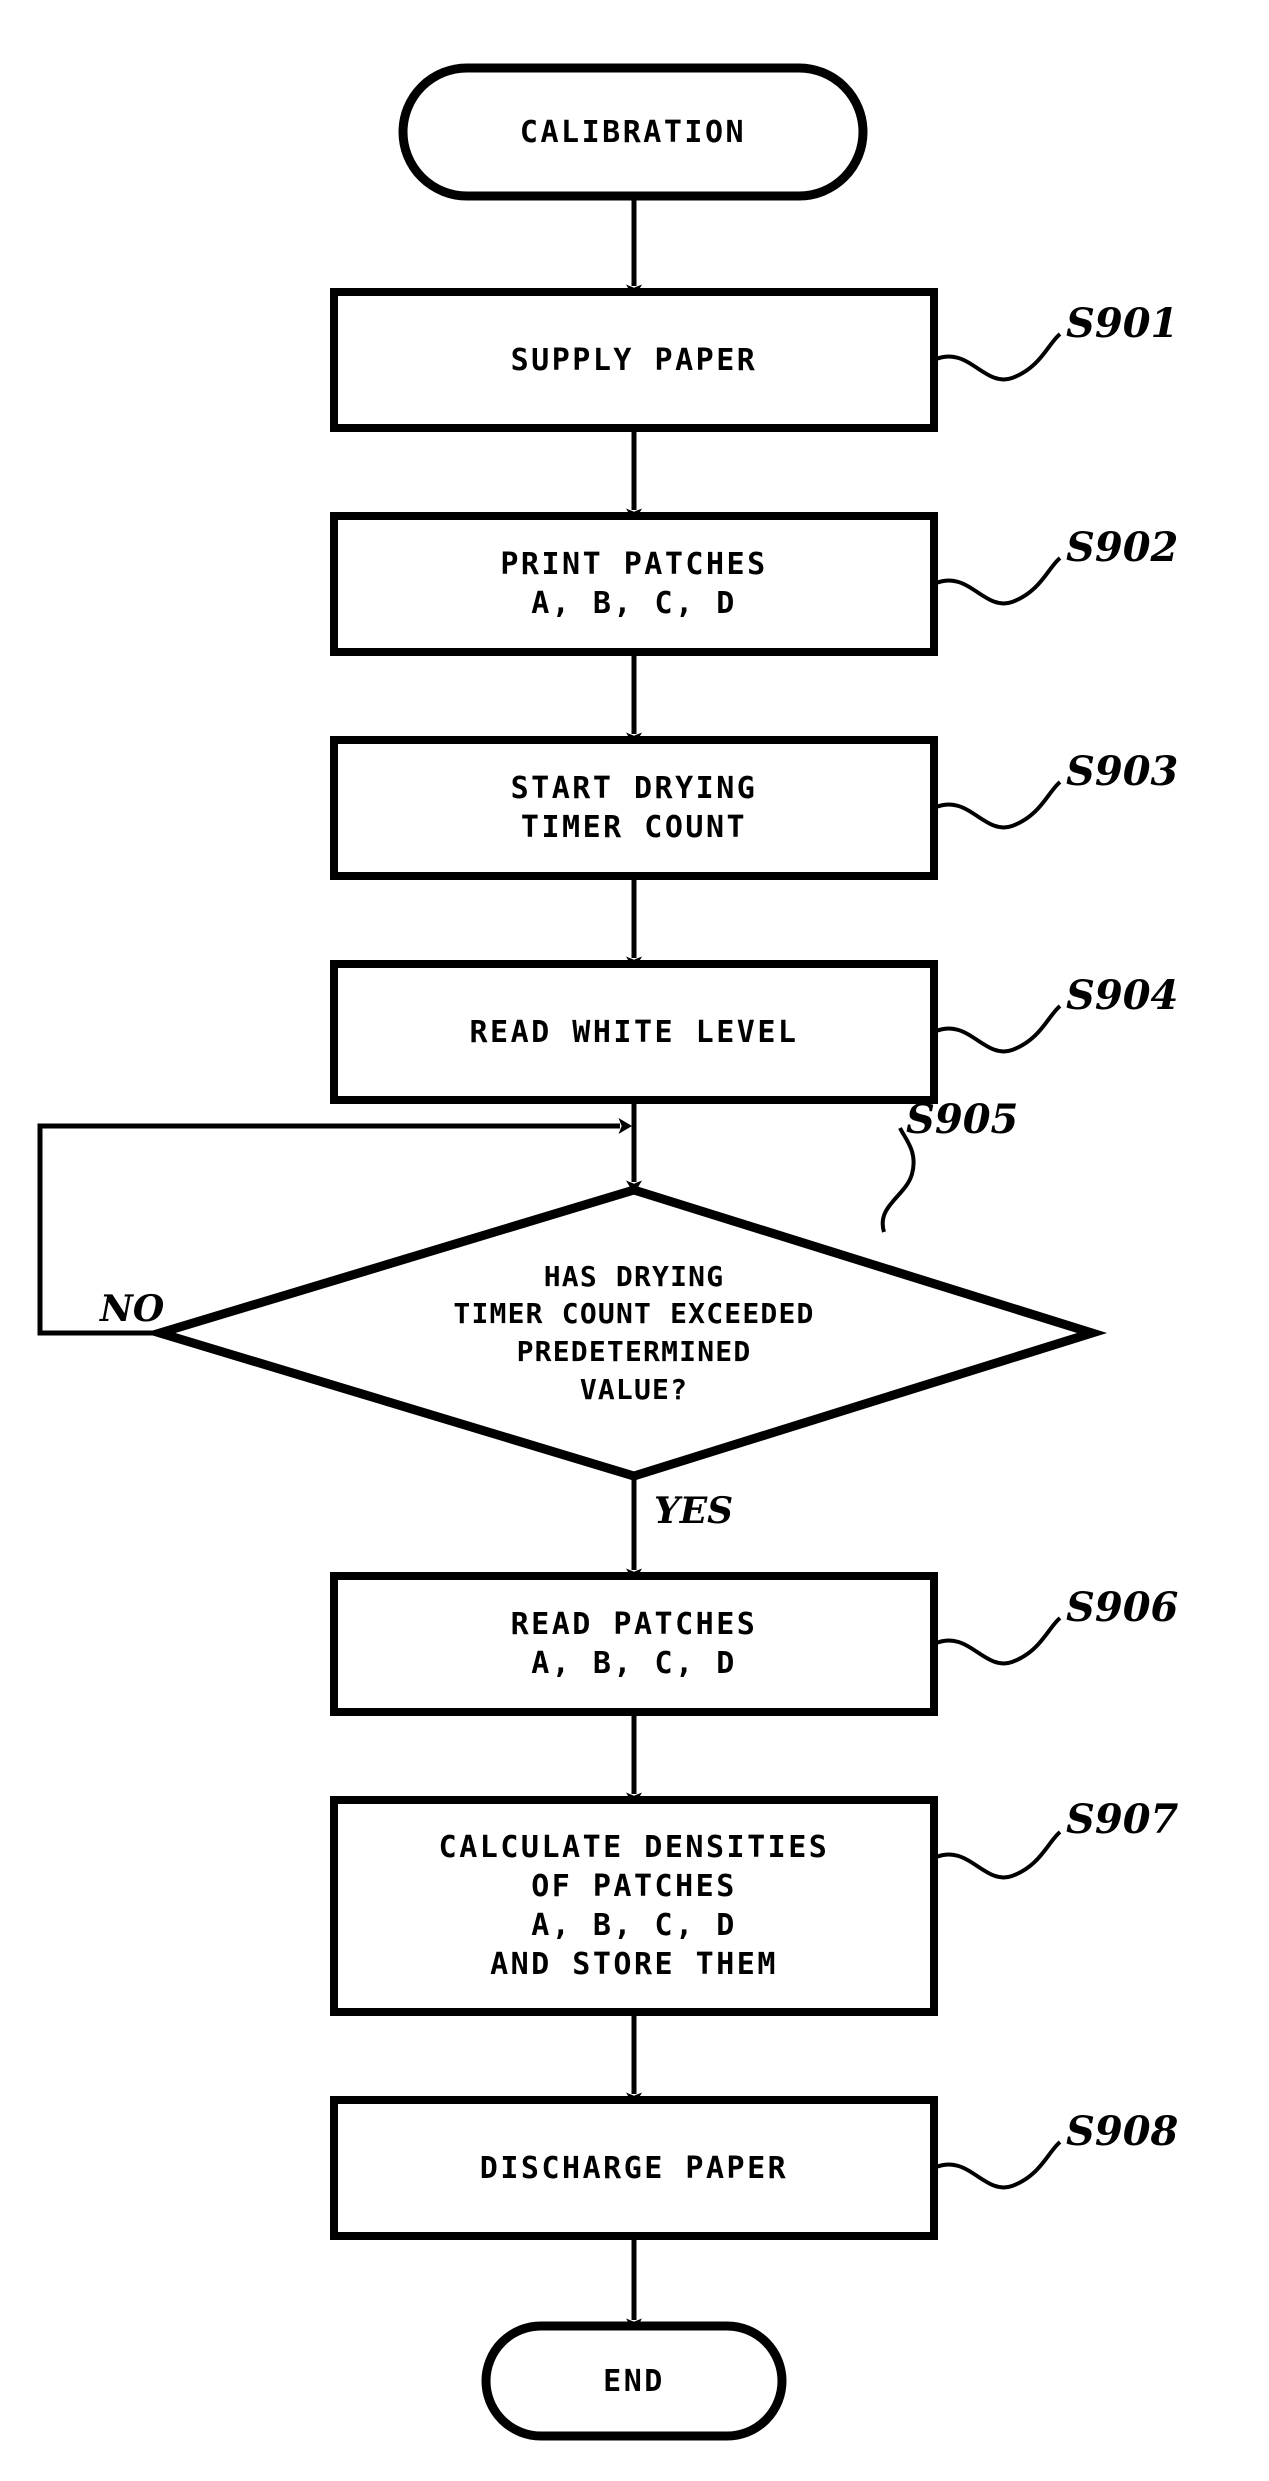 This screenshot has height=2481, width=1269. Describe the element at coordinates (1122, 1819) in the screenshot. I see `step-label-s907: S907` at that location.